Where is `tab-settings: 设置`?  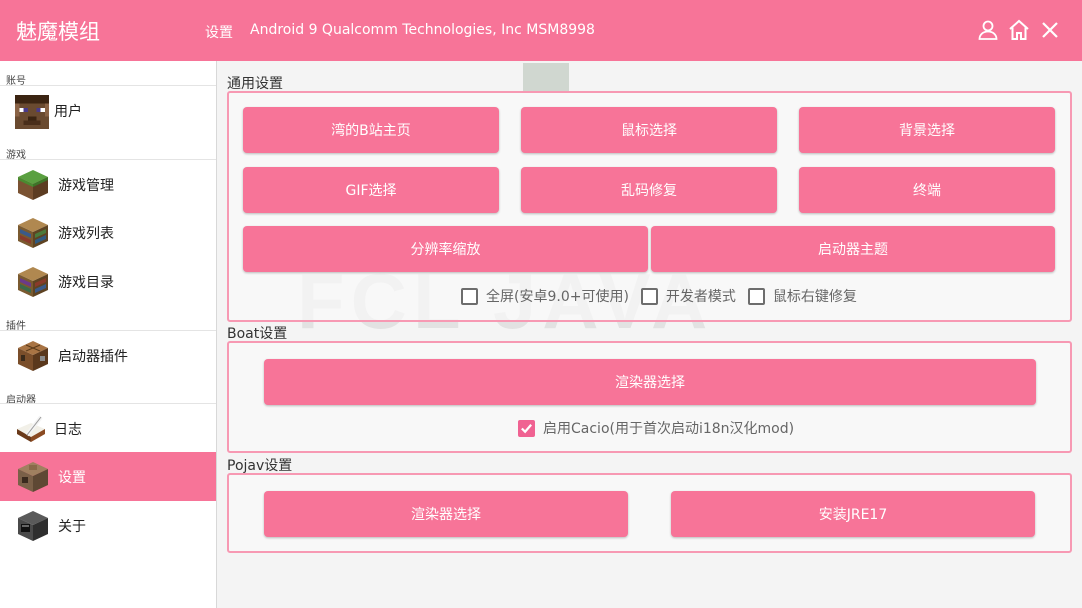
tab-settings: 设置 is located at coordinates (219, 32).